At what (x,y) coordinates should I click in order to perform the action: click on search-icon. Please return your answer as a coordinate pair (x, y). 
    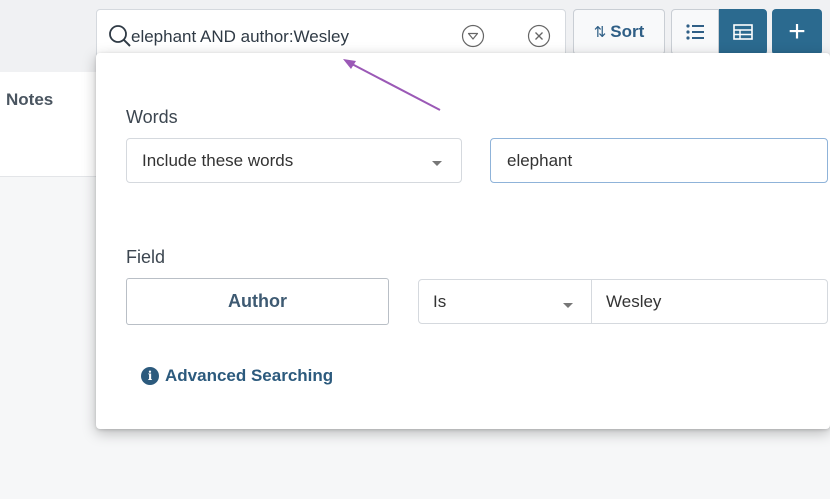
    Looking at the image, I should click on (120, 36).